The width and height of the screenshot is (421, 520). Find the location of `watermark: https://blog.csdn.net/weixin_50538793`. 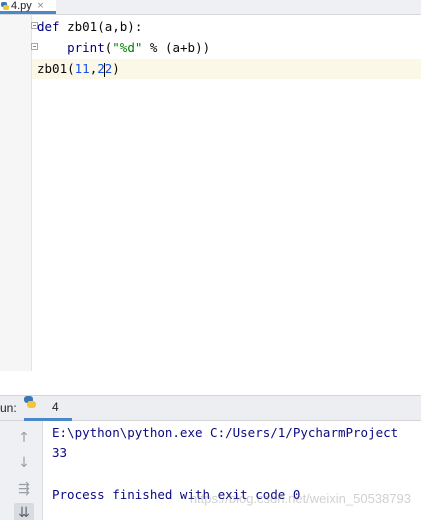

watermark: https://blog.csdn.net/weixin_50538793 is located at coordinates (300, 498).